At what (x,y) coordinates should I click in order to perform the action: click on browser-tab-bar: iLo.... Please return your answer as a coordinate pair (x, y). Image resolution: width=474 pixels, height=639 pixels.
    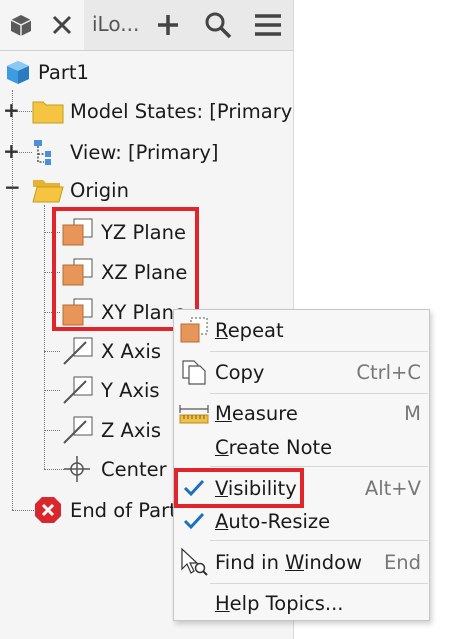
    Looking at the image, I should click on (146, 25).